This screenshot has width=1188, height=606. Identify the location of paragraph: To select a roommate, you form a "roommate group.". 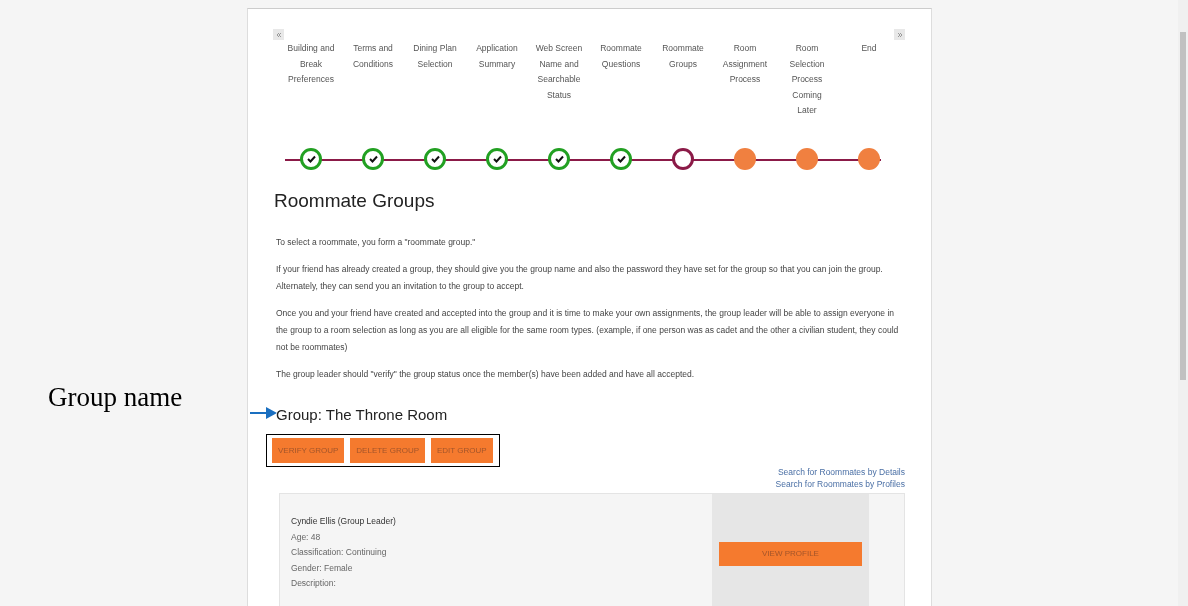
(376, 242).